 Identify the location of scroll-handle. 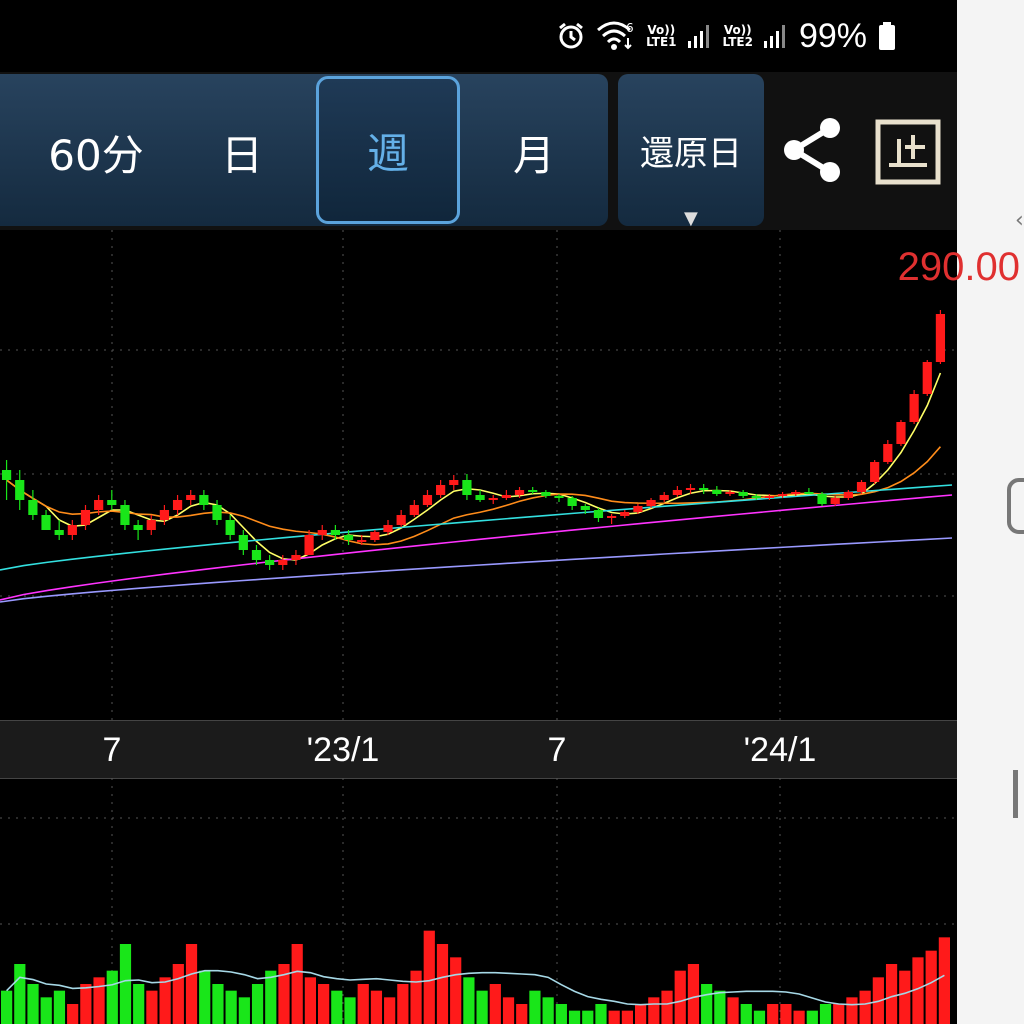
(1015, 794).